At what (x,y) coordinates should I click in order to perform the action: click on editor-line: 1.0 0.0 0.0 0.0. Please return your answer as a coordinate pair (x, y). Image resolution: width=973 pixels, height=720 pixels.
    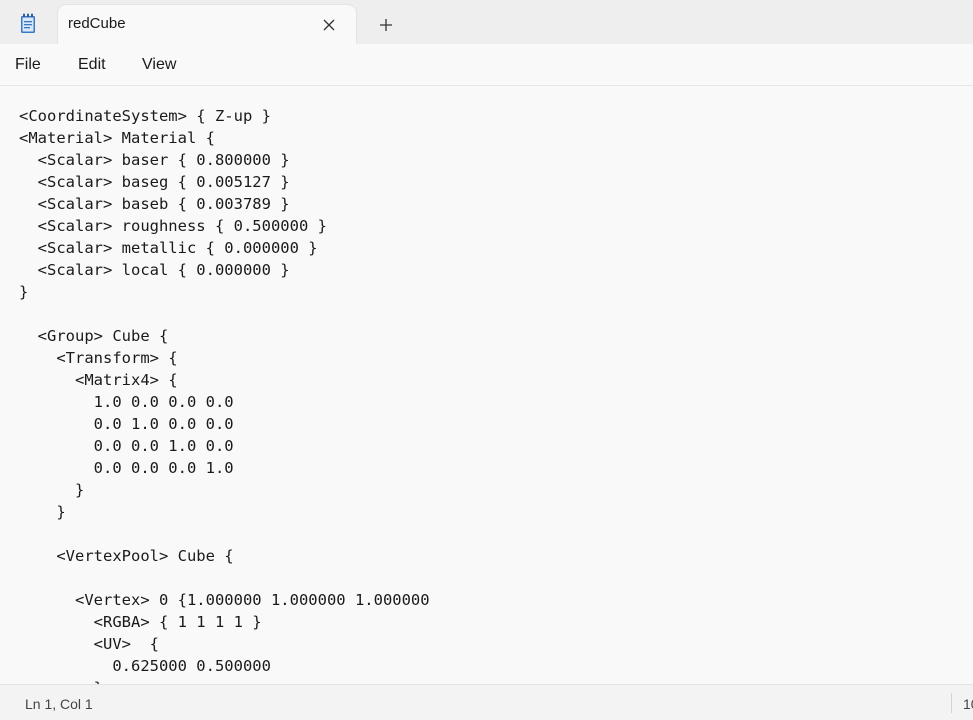
    Looking at the image, I should click on (126, 402).